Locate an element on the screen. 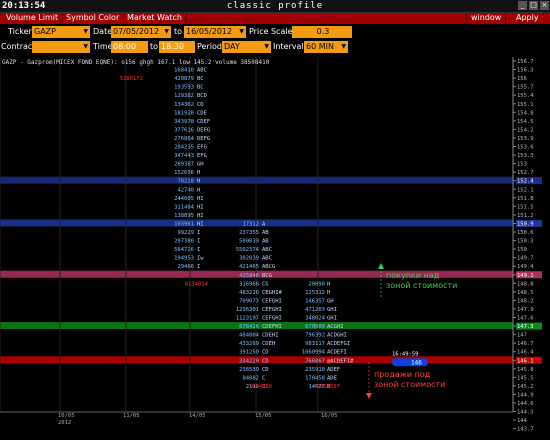 The height and width of the screenshot is (440, 550). contract-select: ▼ is located at coordinates (61, 47).